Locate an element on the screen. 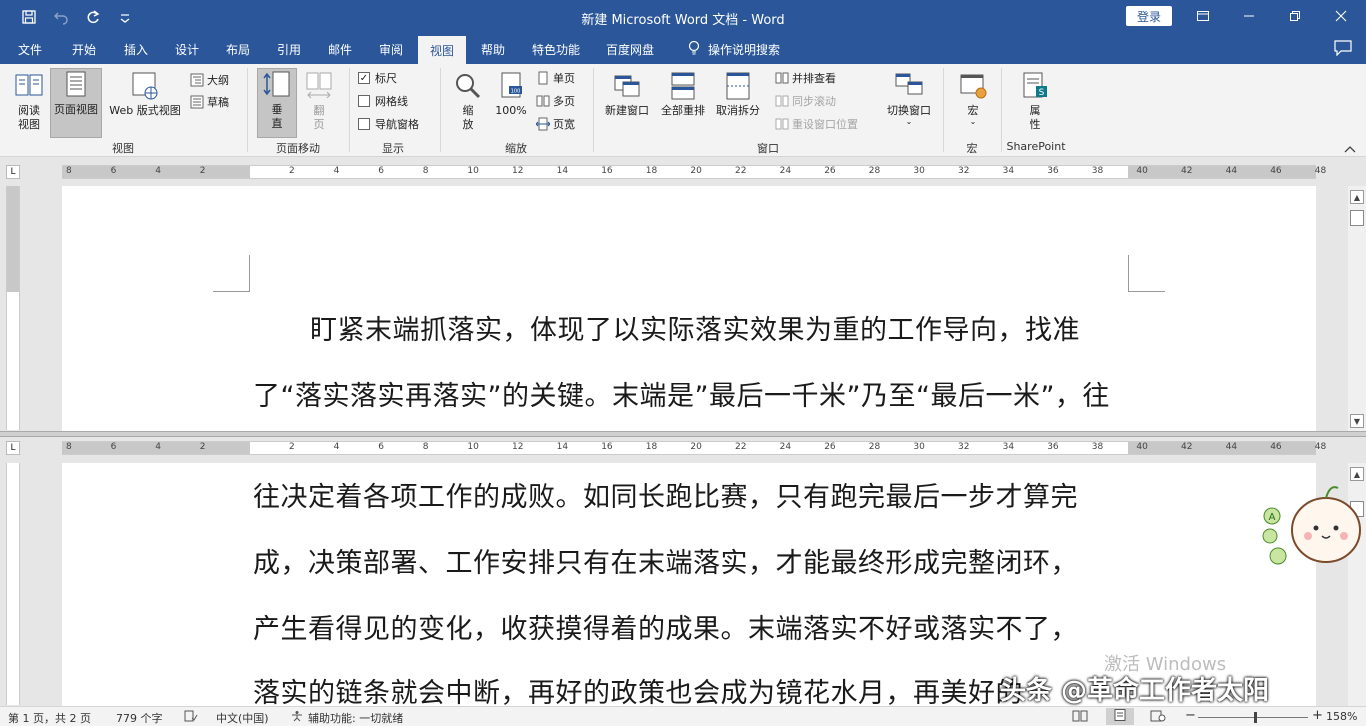 This screenshot has height=726, width=1366. switch-windows-icon is located at coordinates (909, 84).